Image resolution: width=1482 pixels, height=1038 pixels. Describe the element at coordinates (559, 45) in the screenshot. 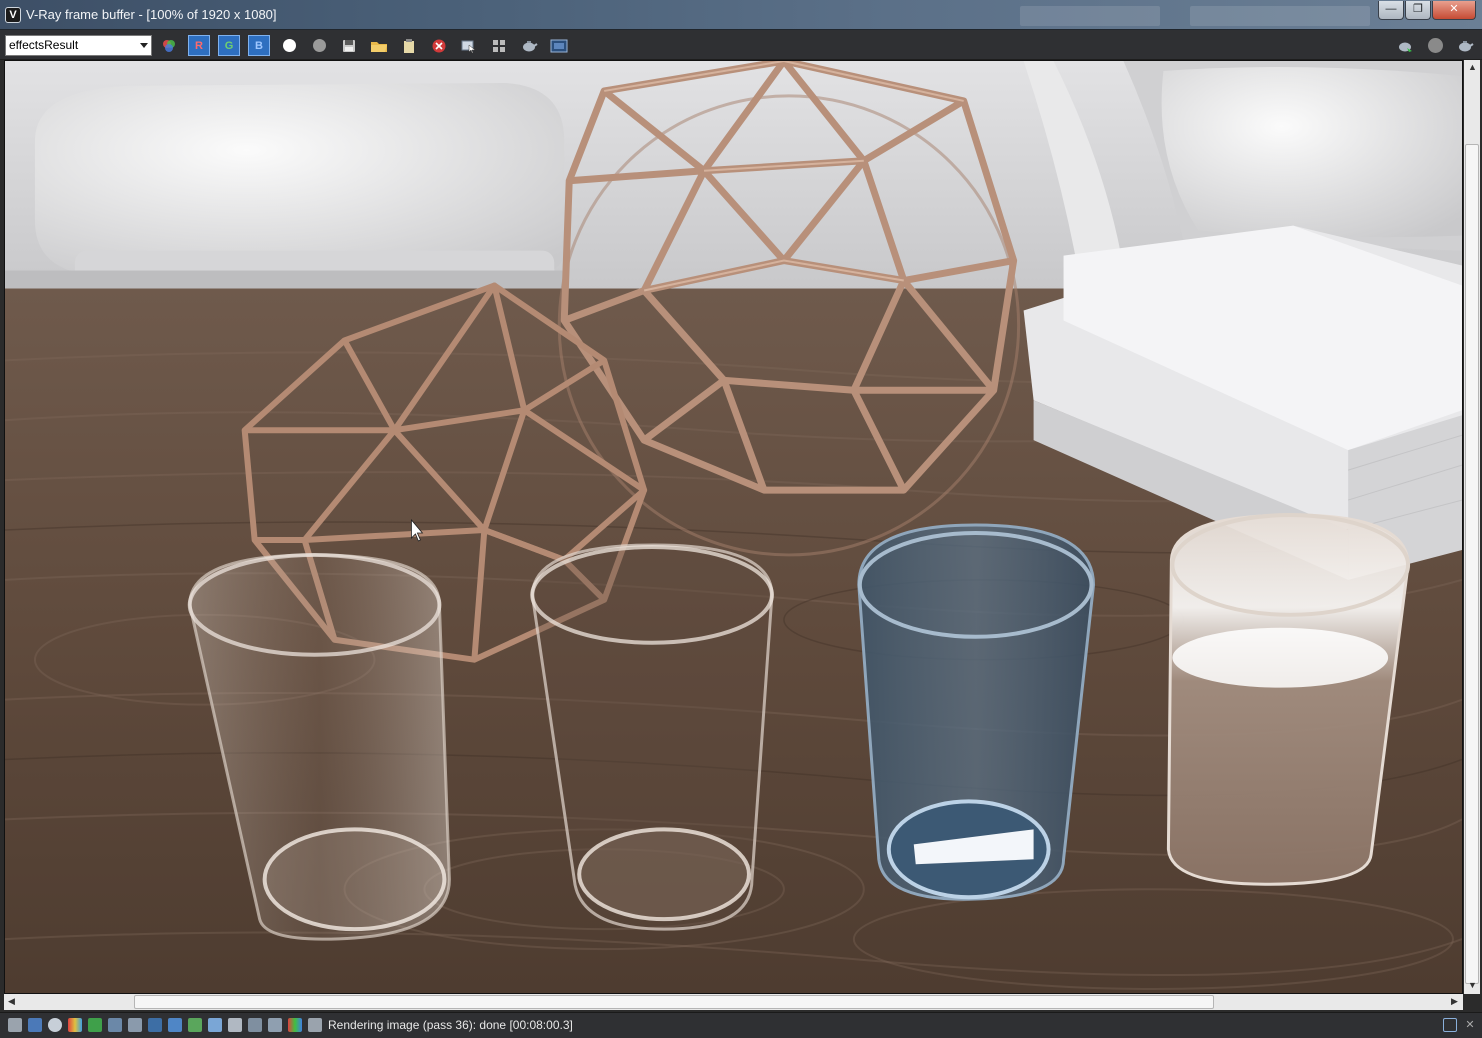

I see `vfb-history-icon` at that location.